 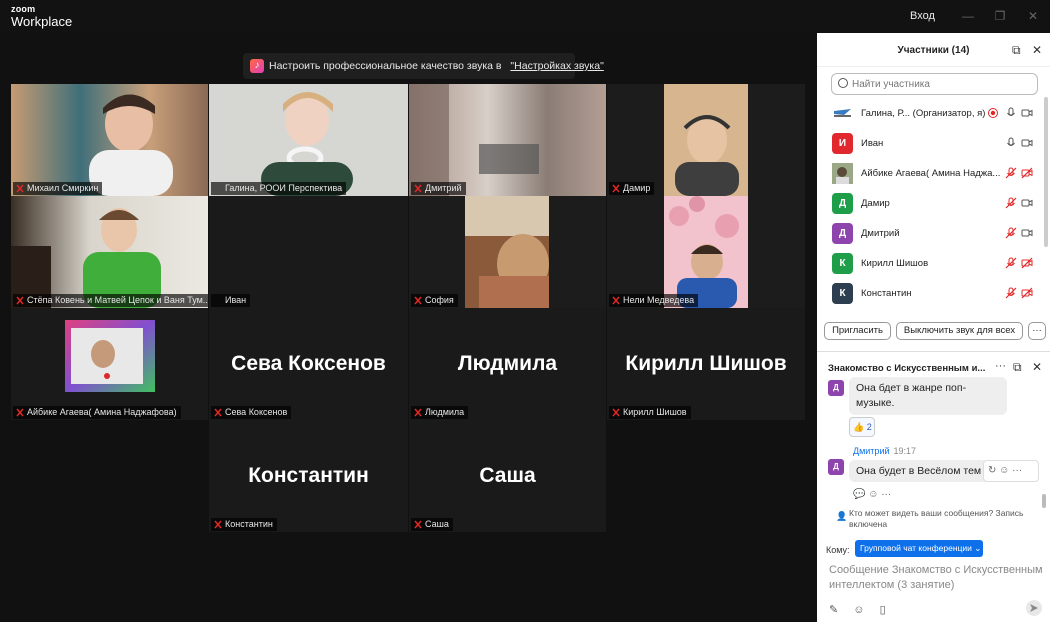 I want to click on video-tile-sasha: Саша Саша, so click(x=507, y=476).